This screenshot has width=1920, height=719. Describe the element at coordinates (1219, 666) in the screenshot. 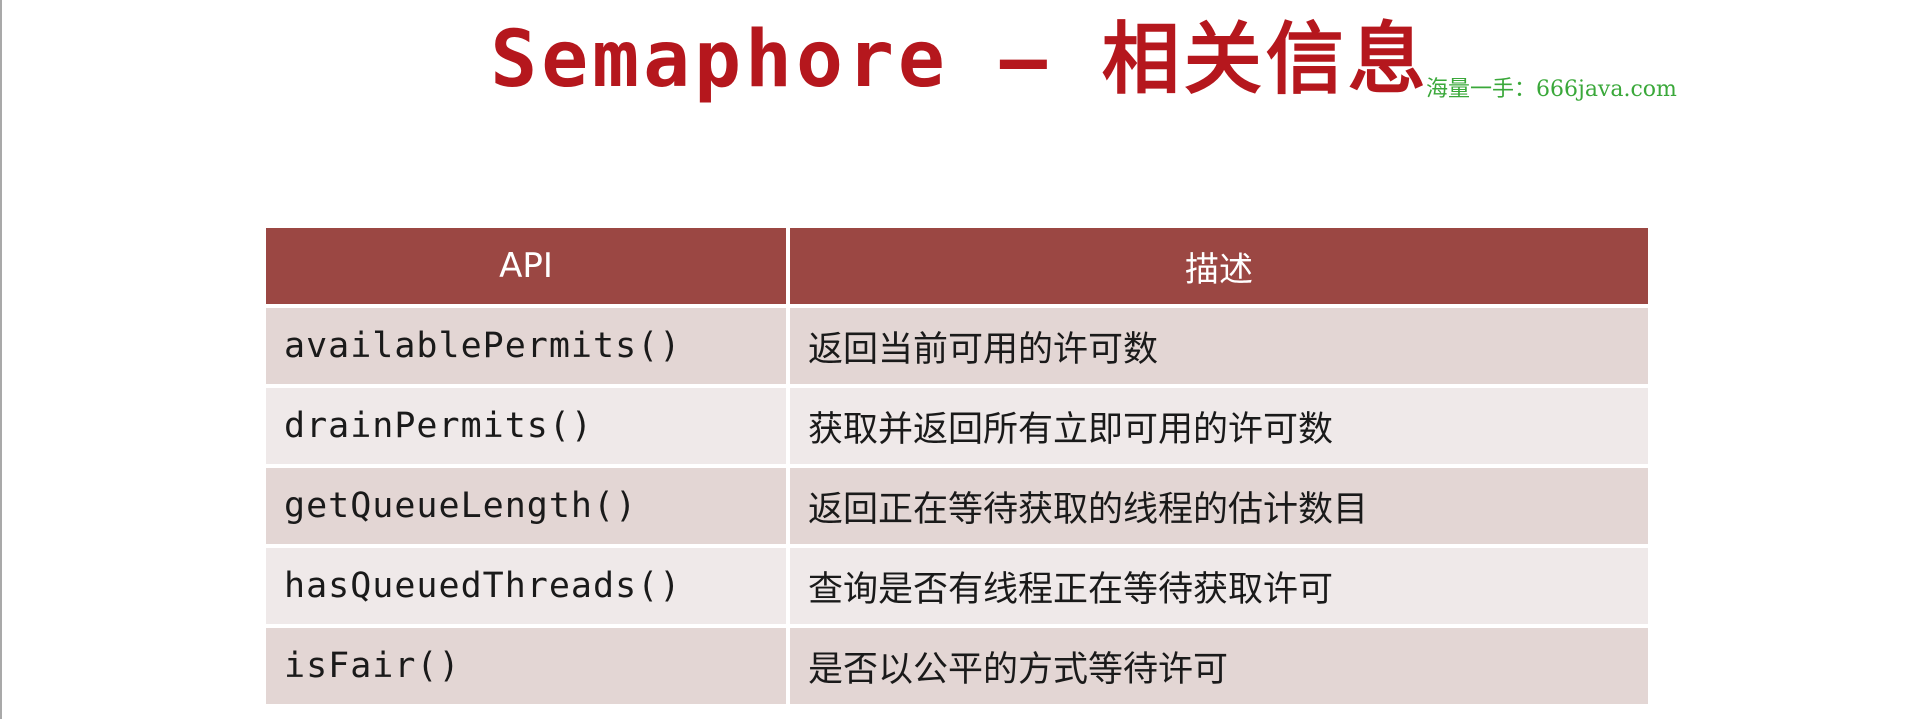

I see `description-cell: 是否以公平的方式等待许可` at that location.